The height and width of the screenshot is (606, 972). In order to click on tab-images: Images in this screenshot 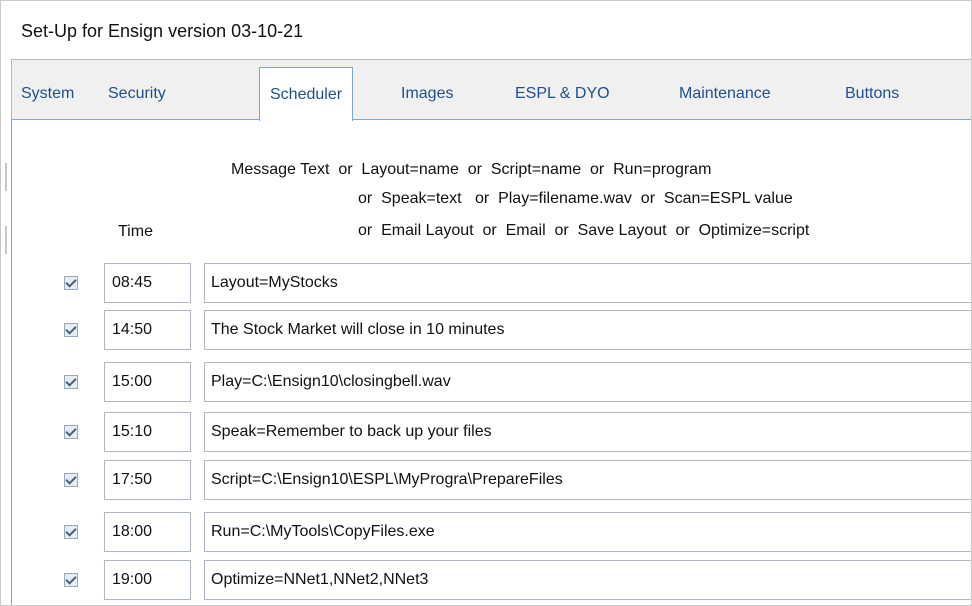, I will do `click(427, 94)`.